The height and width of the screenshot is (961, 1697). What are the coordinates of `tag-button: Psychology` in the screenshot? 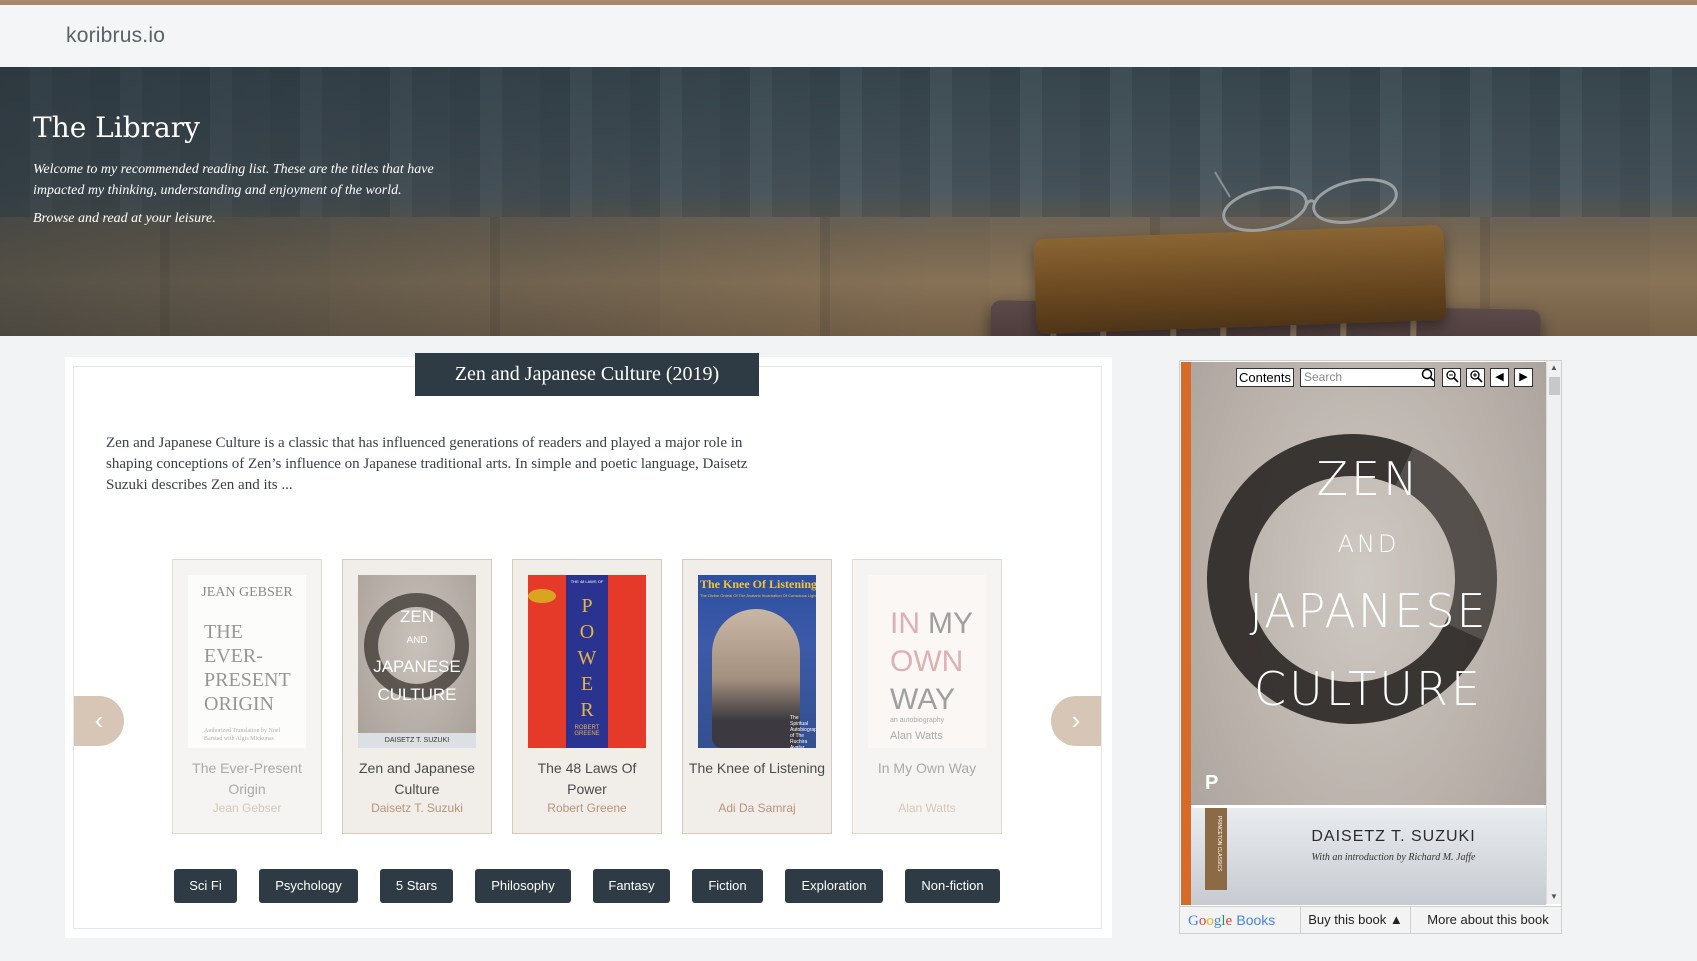 It's located at (308, 886).